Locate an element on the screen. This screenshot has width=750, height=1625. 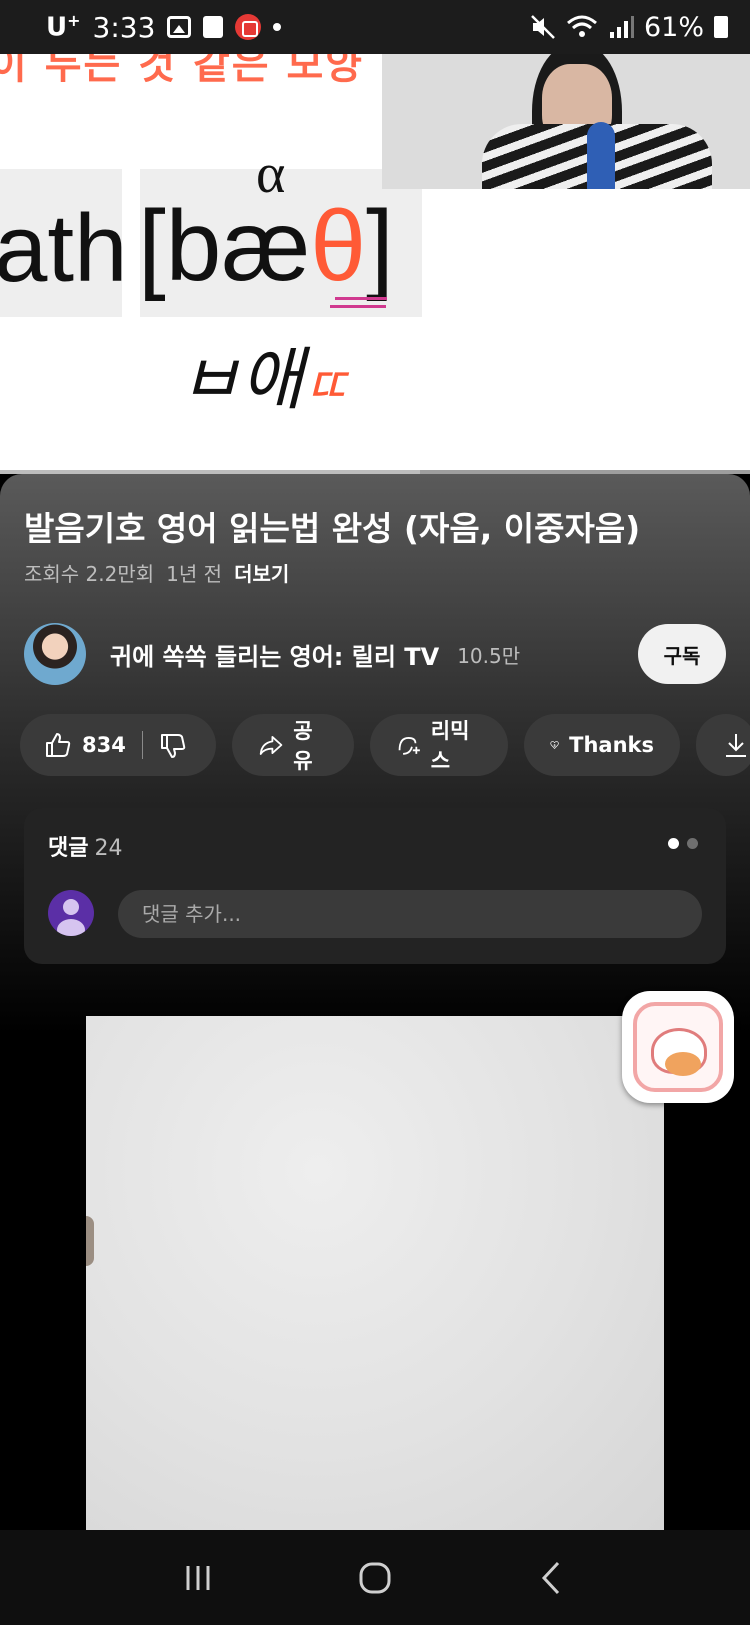
comments-section: 댓글 24 is located at coordinates (375, 886).